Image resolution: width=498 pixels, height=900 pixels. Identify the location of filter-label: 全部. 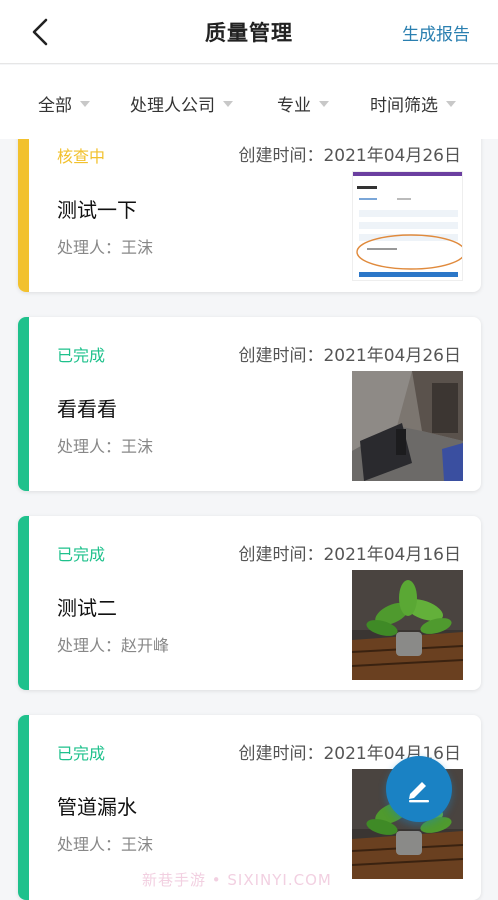
(55, 106).